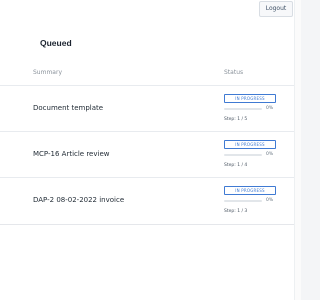 This screenshot has width=320, height=300. Describe the element at coordinates (78, 200) in the screenshot. I see `row-summary: DAP-2 08-02-2022 invoice` at that location.